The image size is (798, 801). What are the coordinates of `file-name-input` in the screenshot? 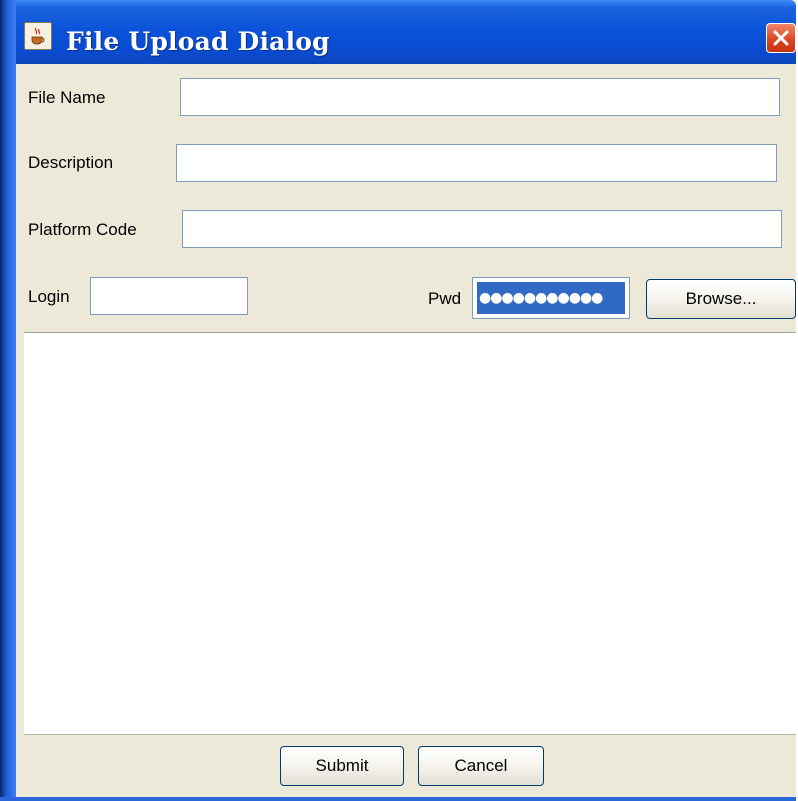 It's located at (480, 97).